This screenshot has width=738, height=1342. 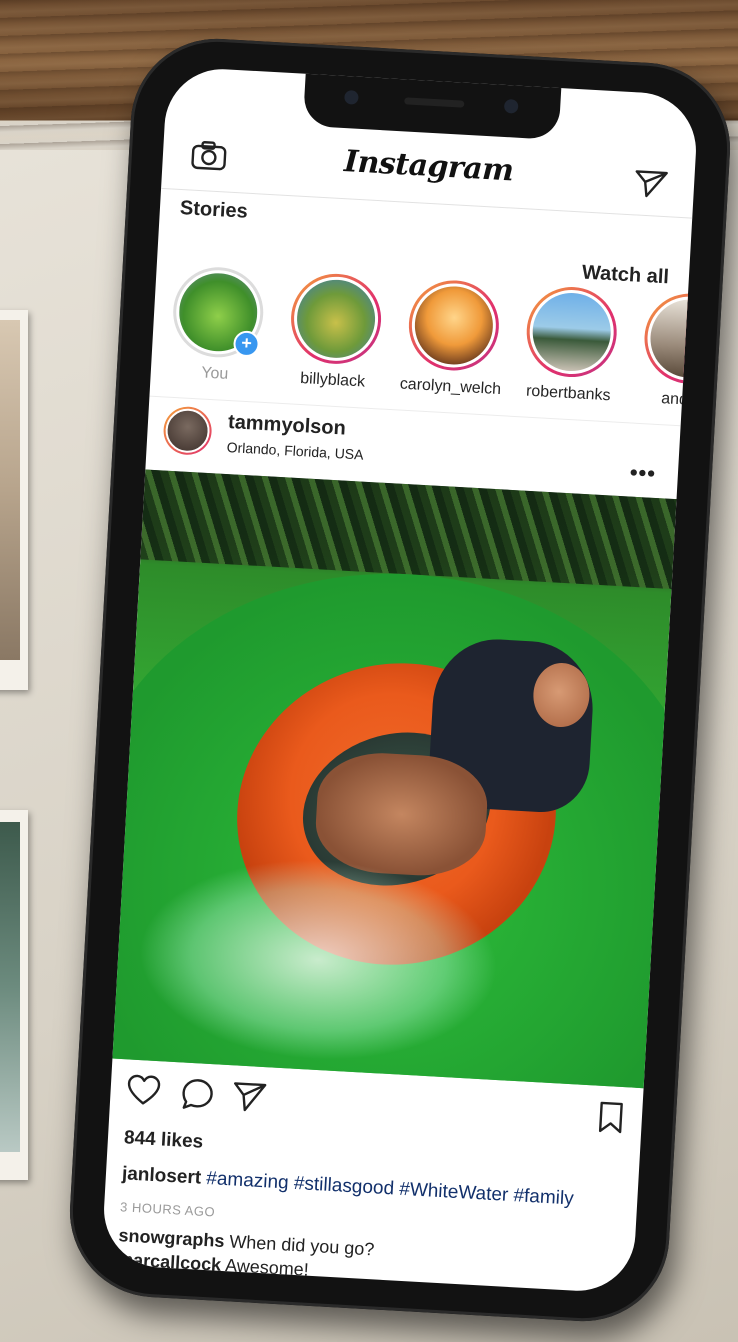 What do you see at coordinates (568, 393) in the screenshot?
I see `story-label: robertbanks` at bounding box center [568, 393].